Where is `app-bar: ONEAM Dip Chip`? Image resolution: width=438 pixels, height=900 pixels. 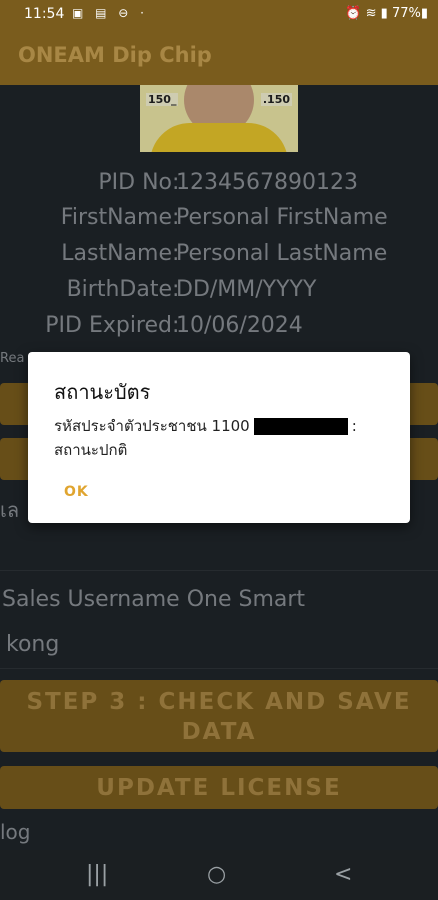 app-bar: ONEAM Dip Chip is located at coordinates (219, 57).